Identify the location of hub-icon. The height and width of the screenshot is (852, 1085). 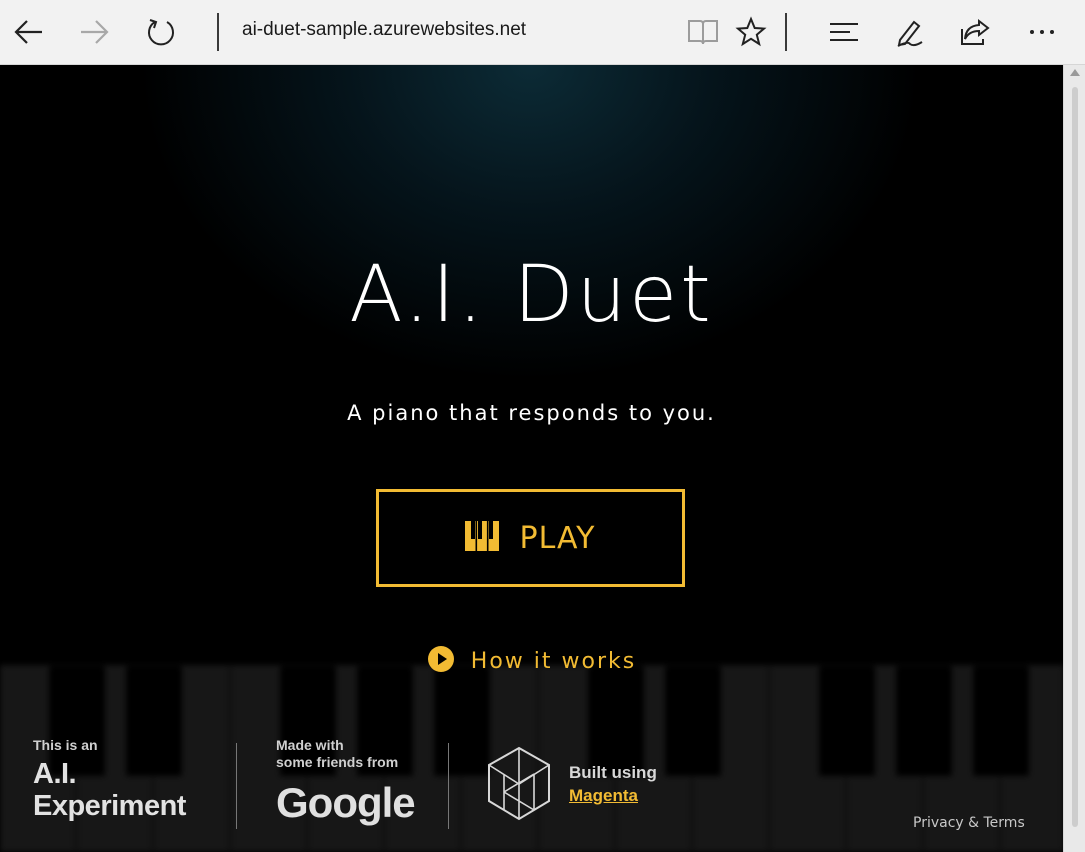
(844, 32).